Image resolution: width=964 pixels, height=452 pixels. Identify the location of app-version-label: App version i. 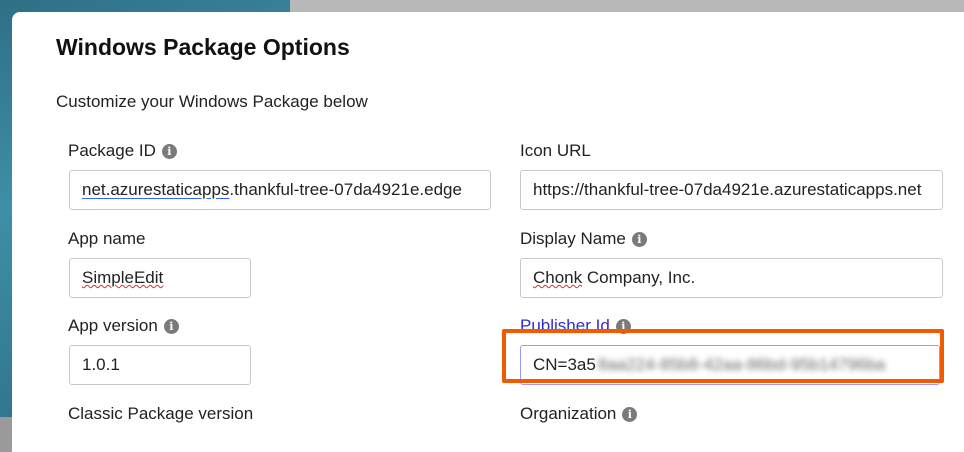
(123, 326).